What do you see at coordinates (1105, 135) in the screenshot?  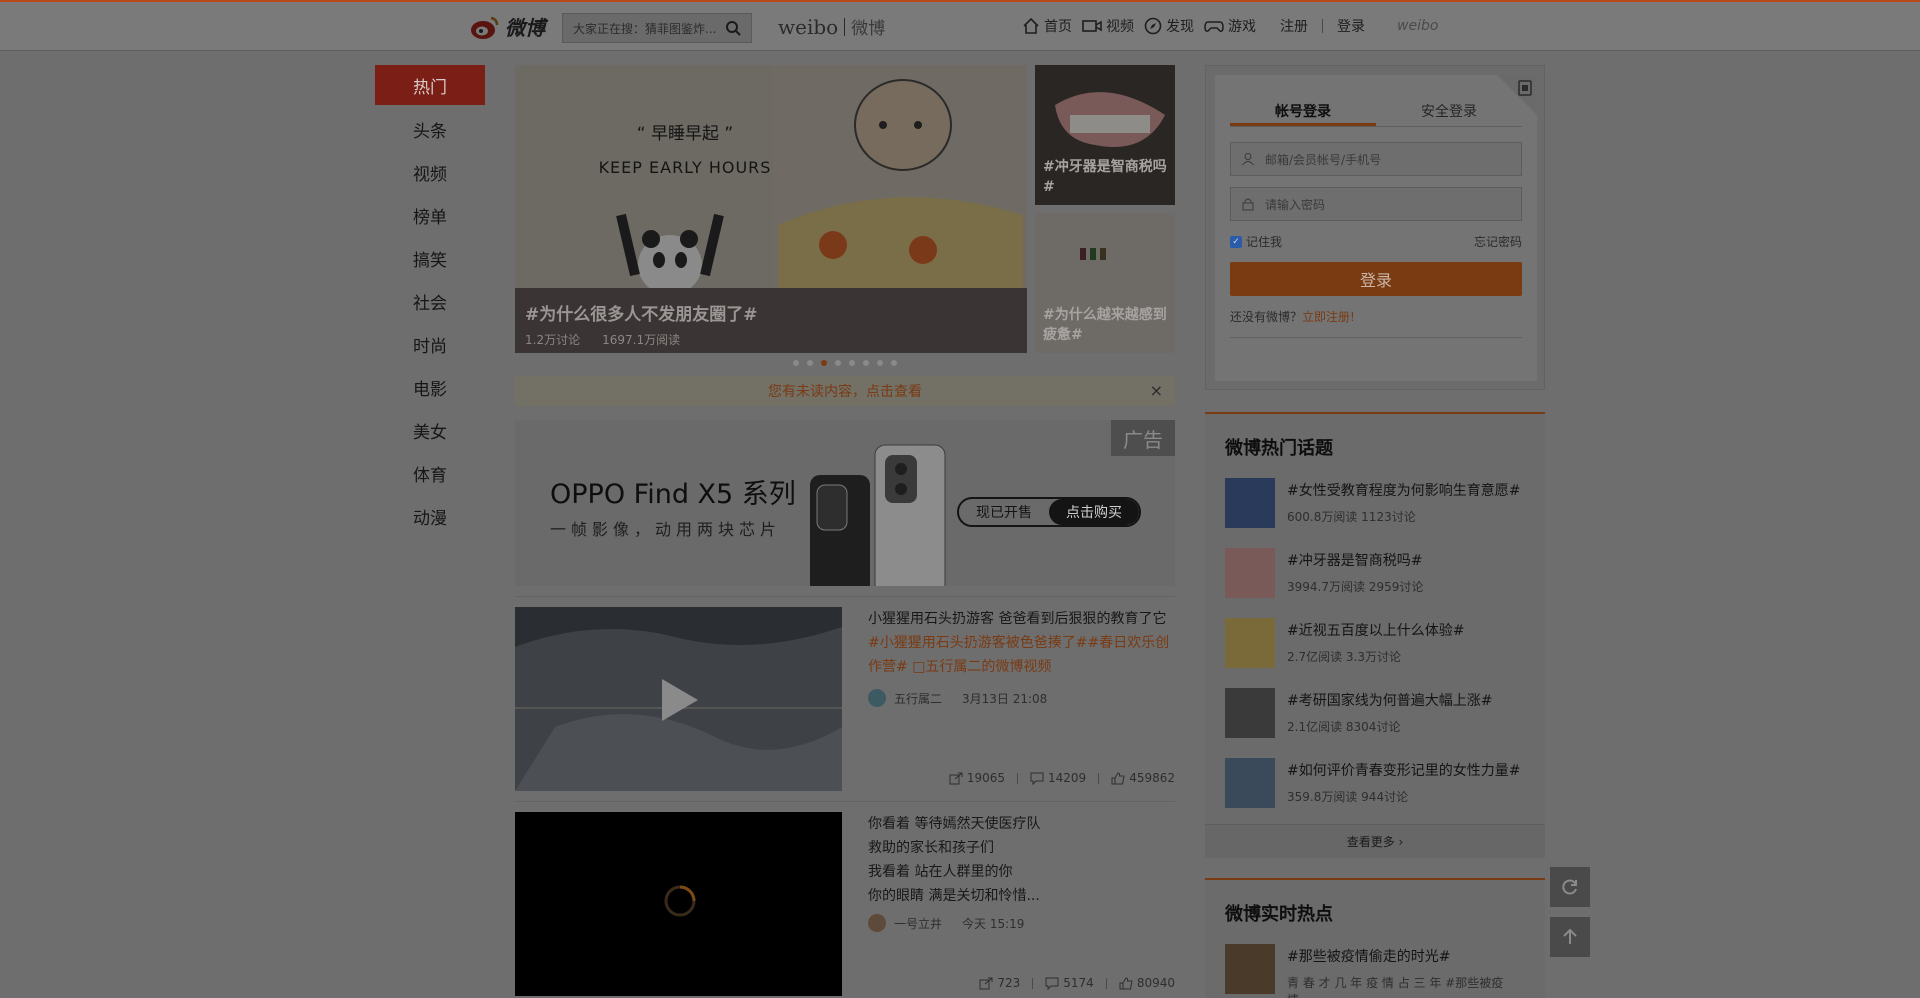 I see `carousel-side-slide-1: #冲牙器是智商税吗#` at bounding box center [1105, 135].